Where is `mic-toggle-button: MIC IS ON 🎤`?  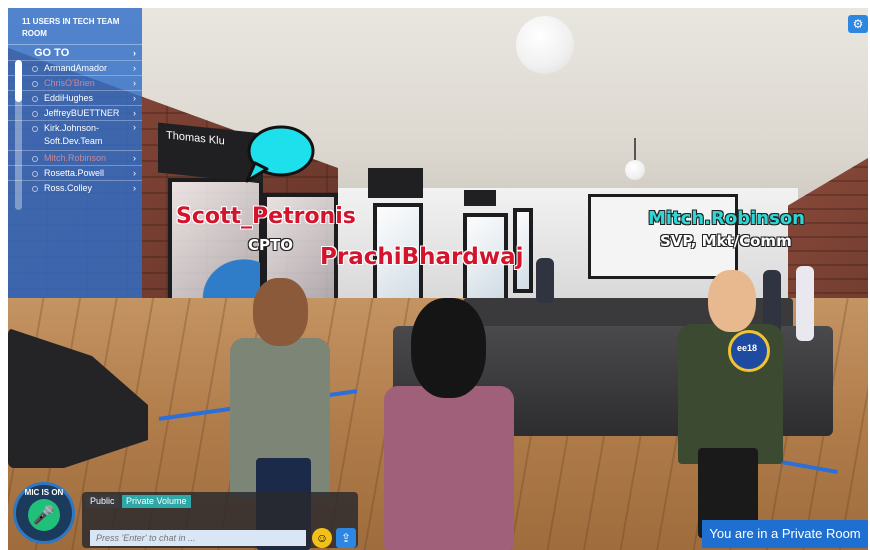
mic-toggle-button: MIC IS ON 🎤 is located at coordinates (44, 513).